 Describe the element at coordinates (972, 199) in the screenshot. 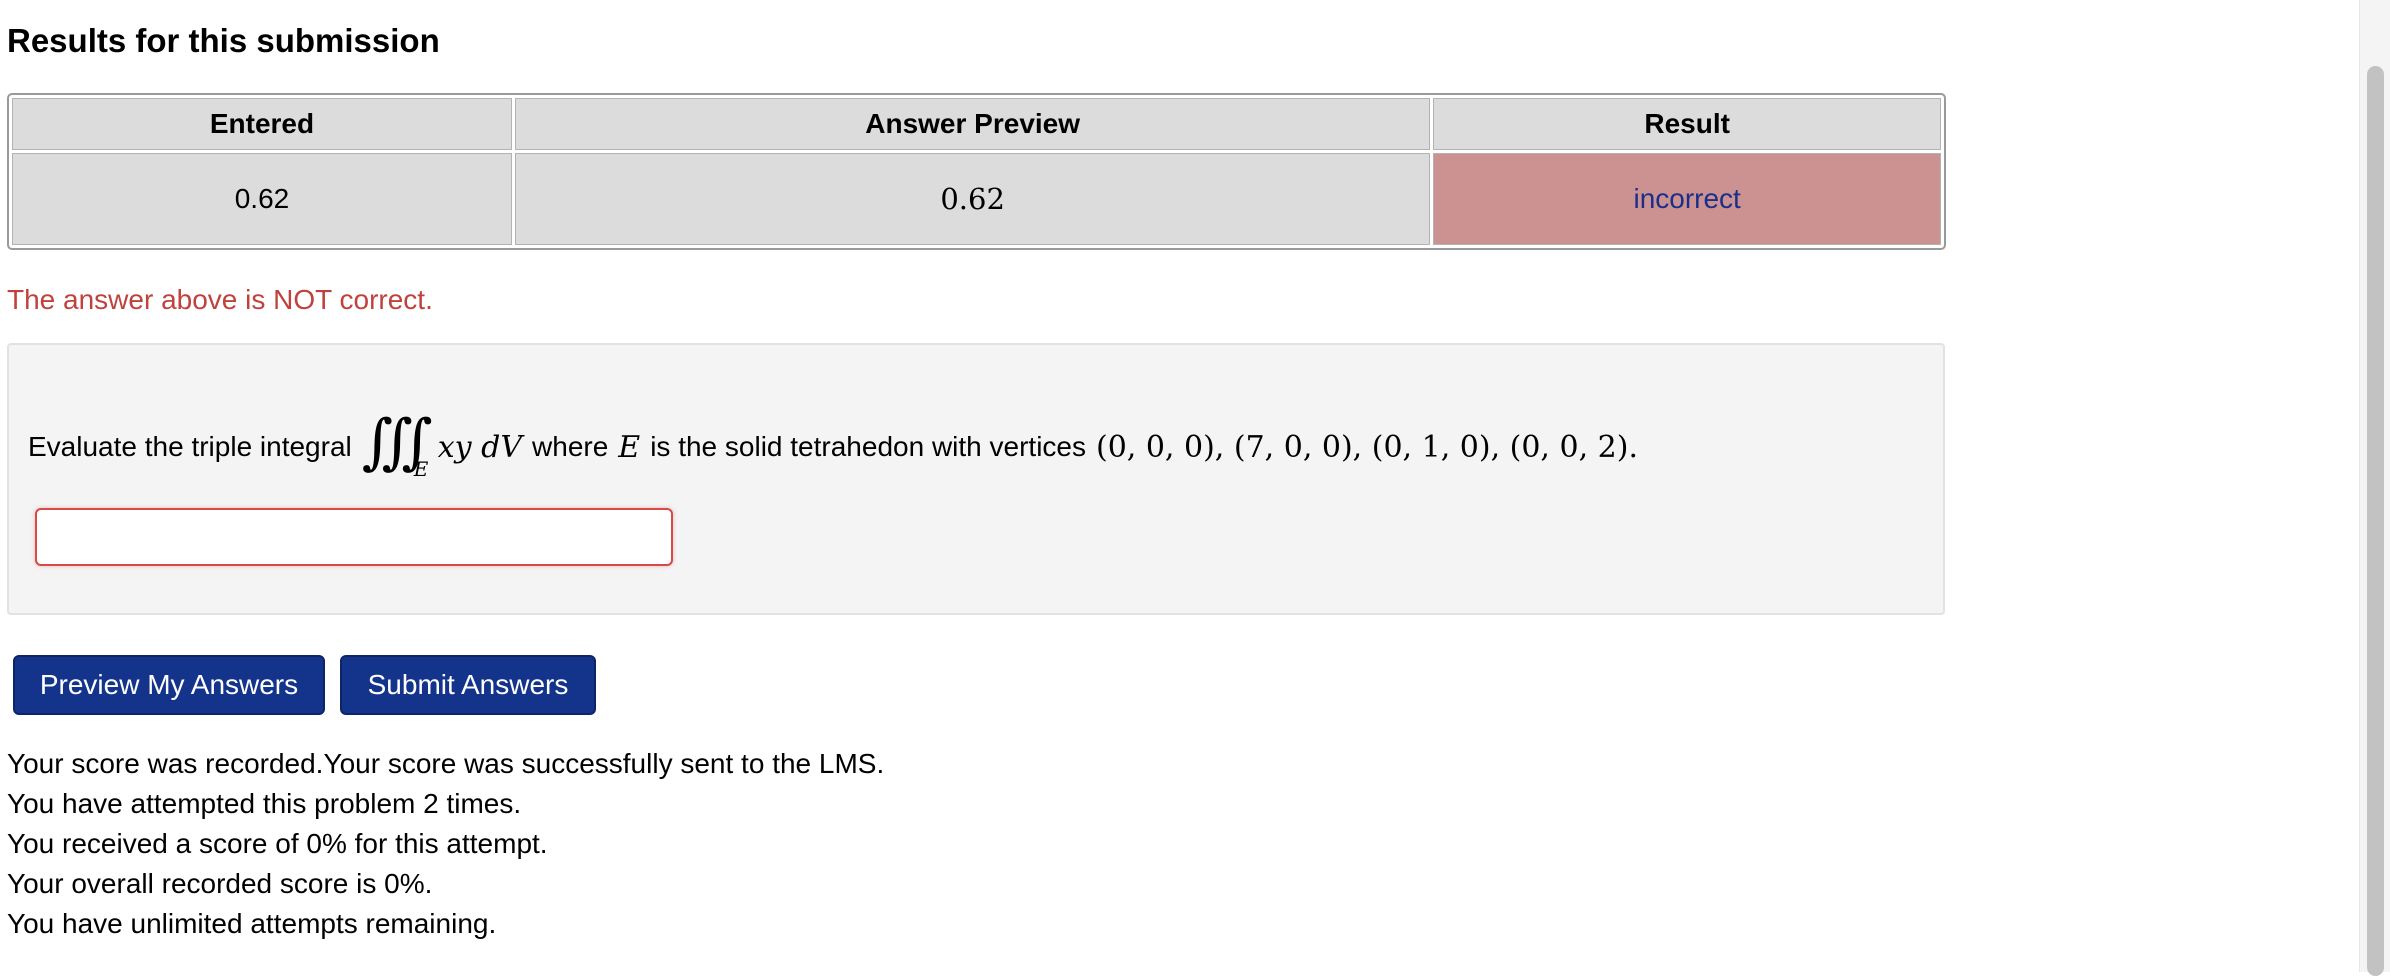

I see `answer-preview-value: 0.62` at that location.